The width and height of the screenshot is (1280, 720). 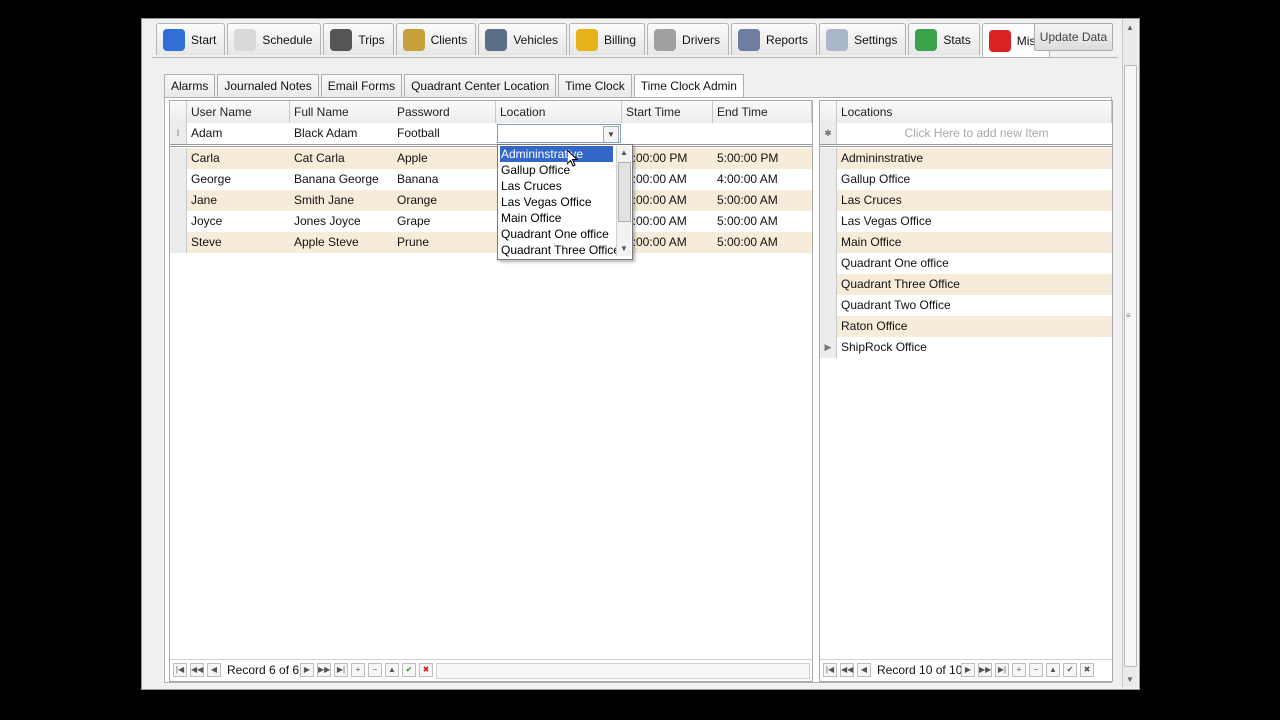 I want to click on dropdown-option: Las Vegas Office, so click(x=556, y=202).